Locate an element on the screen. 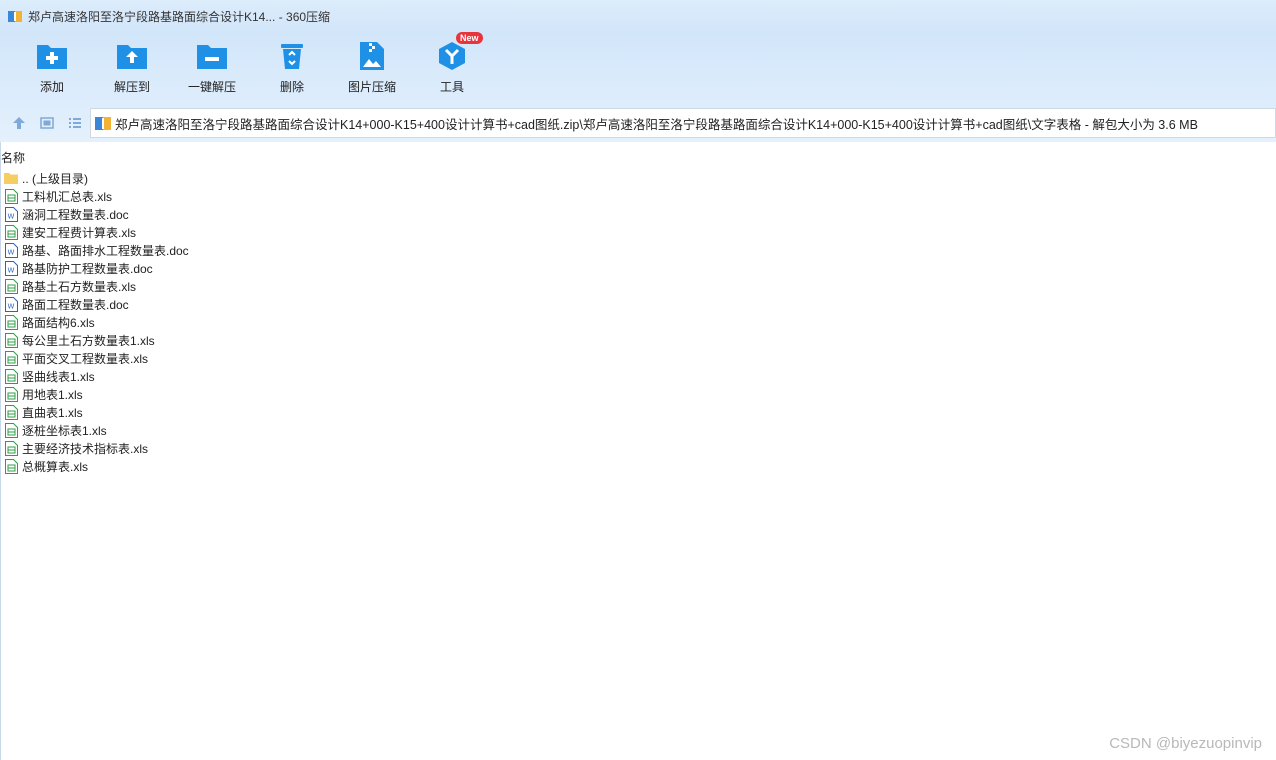 The height and width of the screenshot is (760, 1276). file-row: 直曲表1.xls is located at coordinates (96, 412).